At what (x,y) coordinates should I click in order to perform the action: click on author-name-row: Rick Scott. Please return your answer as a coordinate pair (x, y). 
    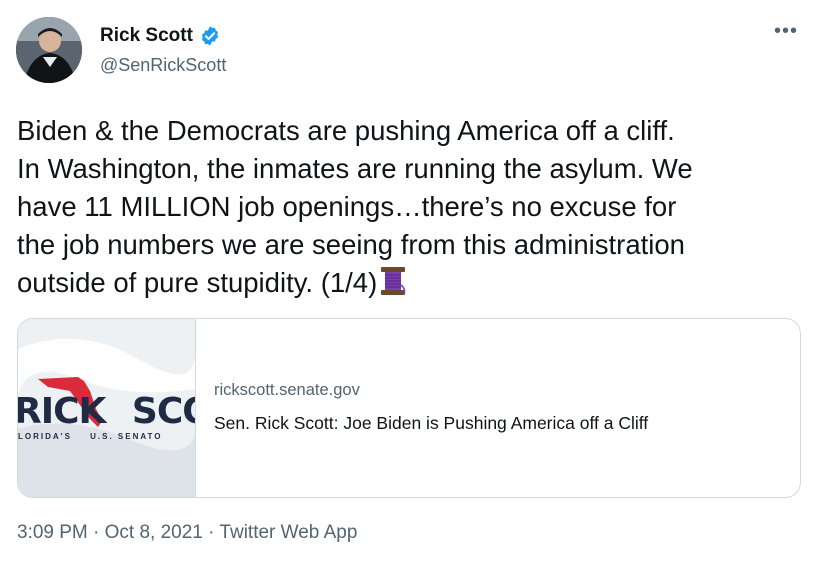
    Looking at the image, I should click on (160, 36).